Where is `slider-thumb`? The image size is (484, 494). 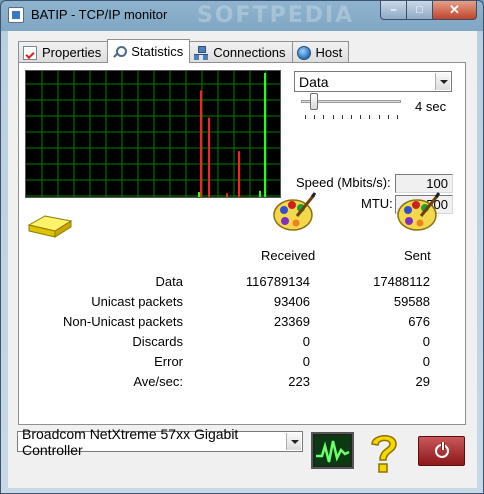
slider-thumb is located at coordinates (314, 101).